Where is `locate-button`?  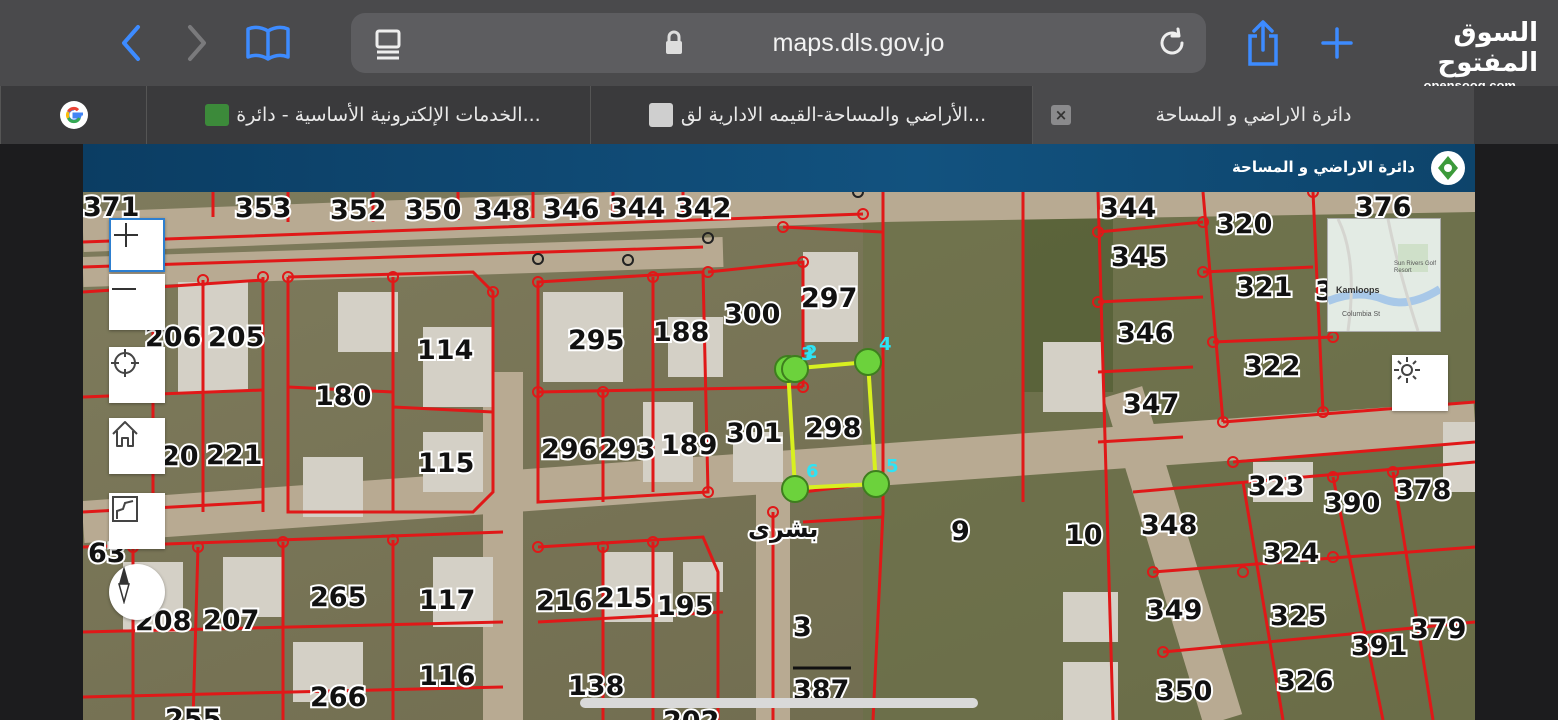
locate-button is located at coordinates (137, 375).